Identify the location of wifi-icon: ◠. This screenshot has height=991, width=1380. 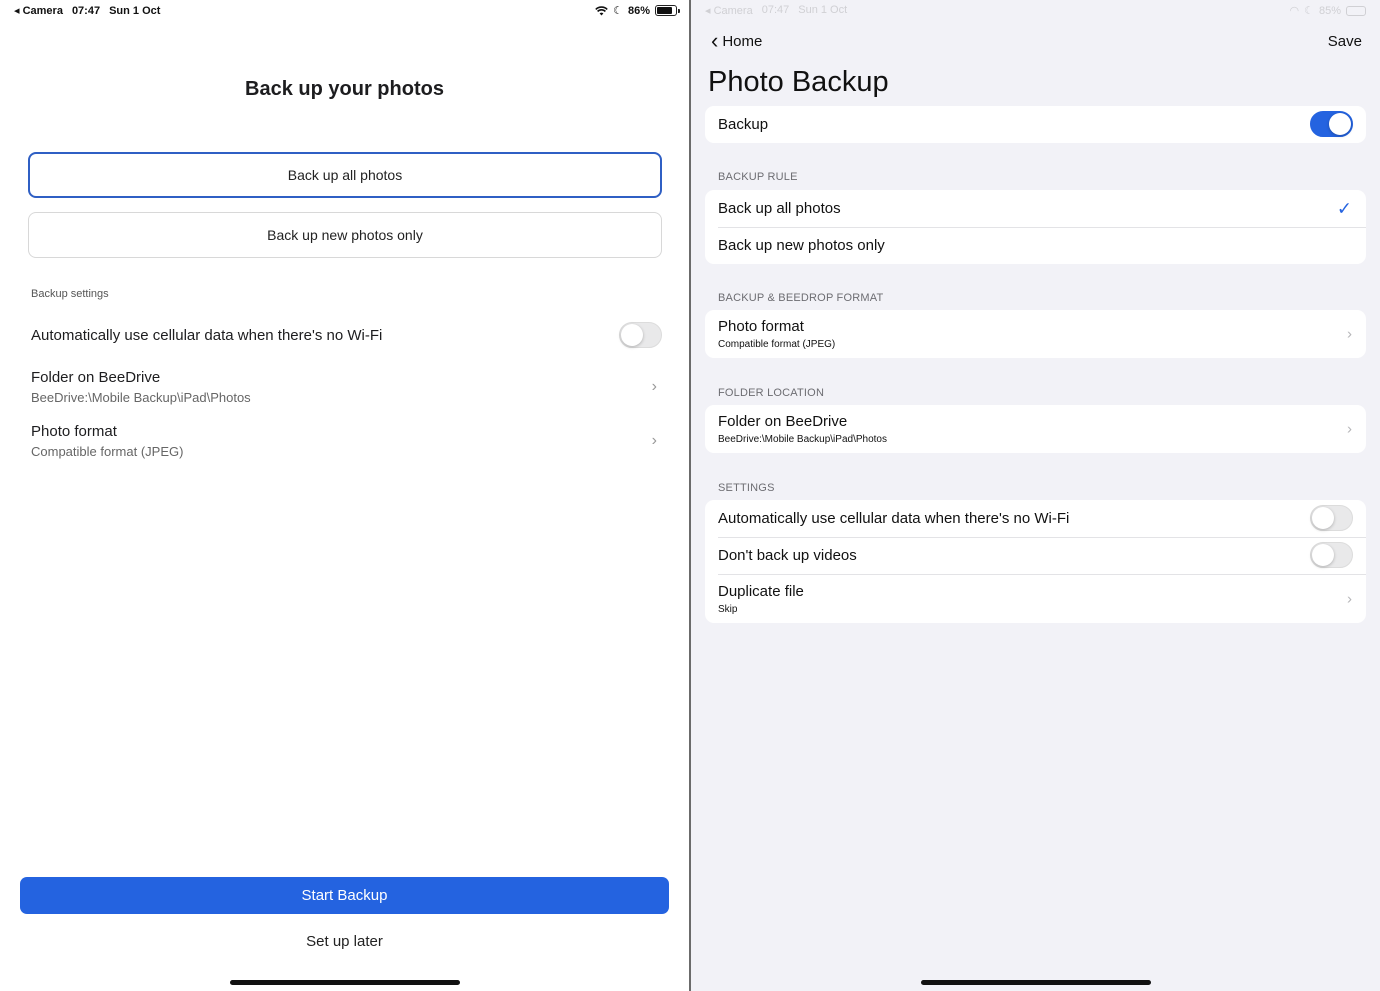
(1294, 11).